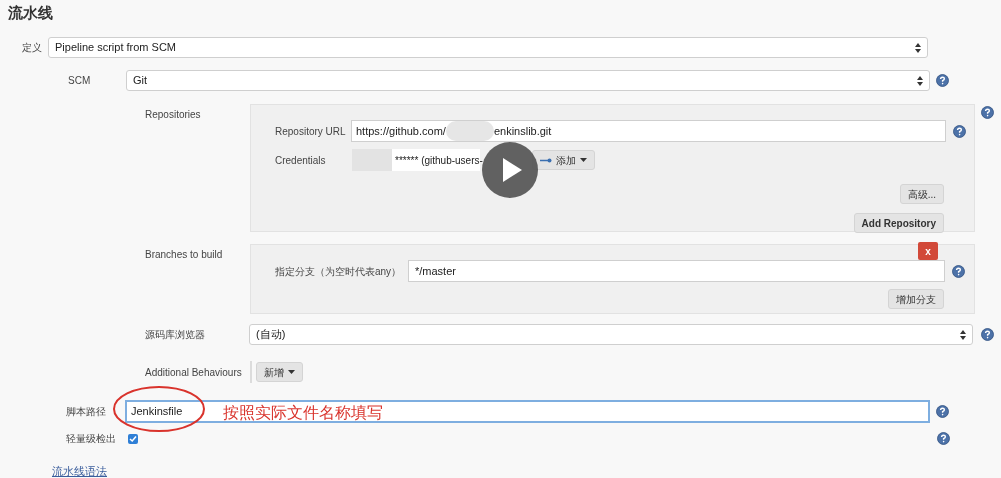 The height and width of the screenshot is (478, 1001). I want to click on annotation-text: 按照实际文件名称填写, so click(303, 413).